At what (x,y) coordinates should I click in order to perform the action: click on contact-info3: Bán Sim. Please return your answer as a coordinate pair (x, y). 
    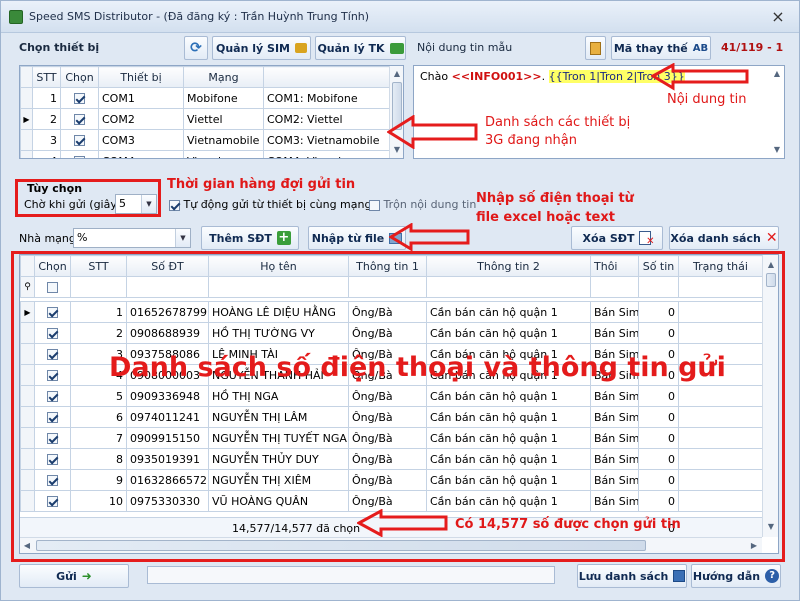
    Looking at the image, I should click on (614, 333).